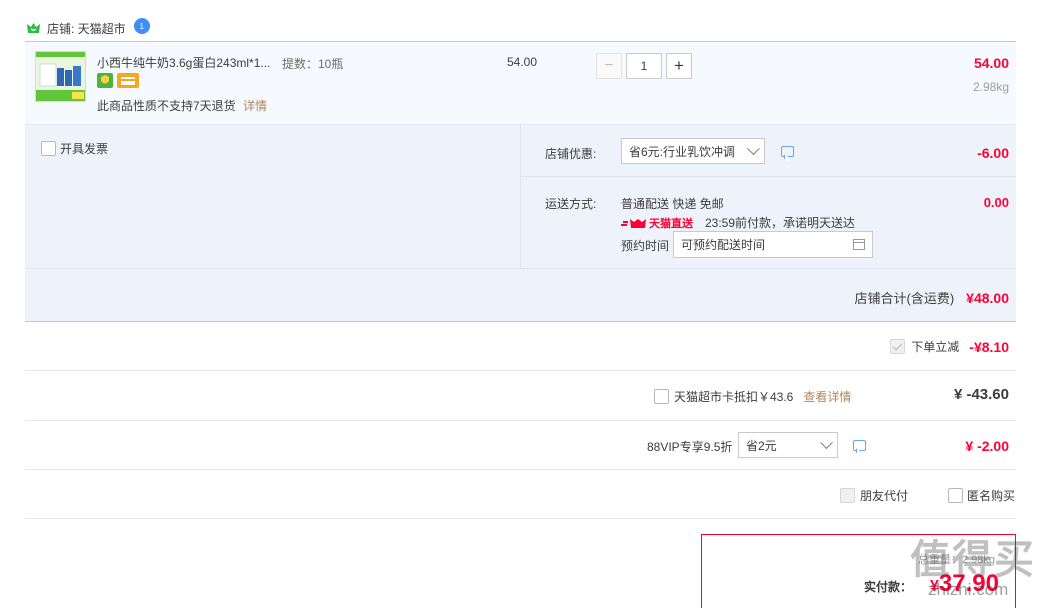  I want to click on friend-pay-label: 朋友代付, so click(884, 496).